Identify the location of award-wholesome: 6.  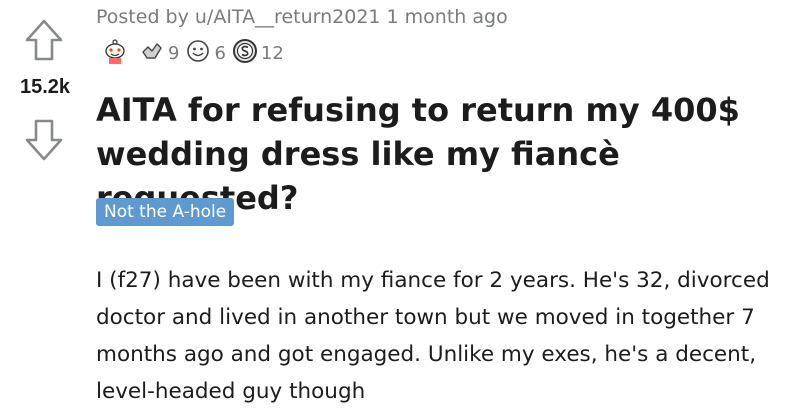
(205, 53).